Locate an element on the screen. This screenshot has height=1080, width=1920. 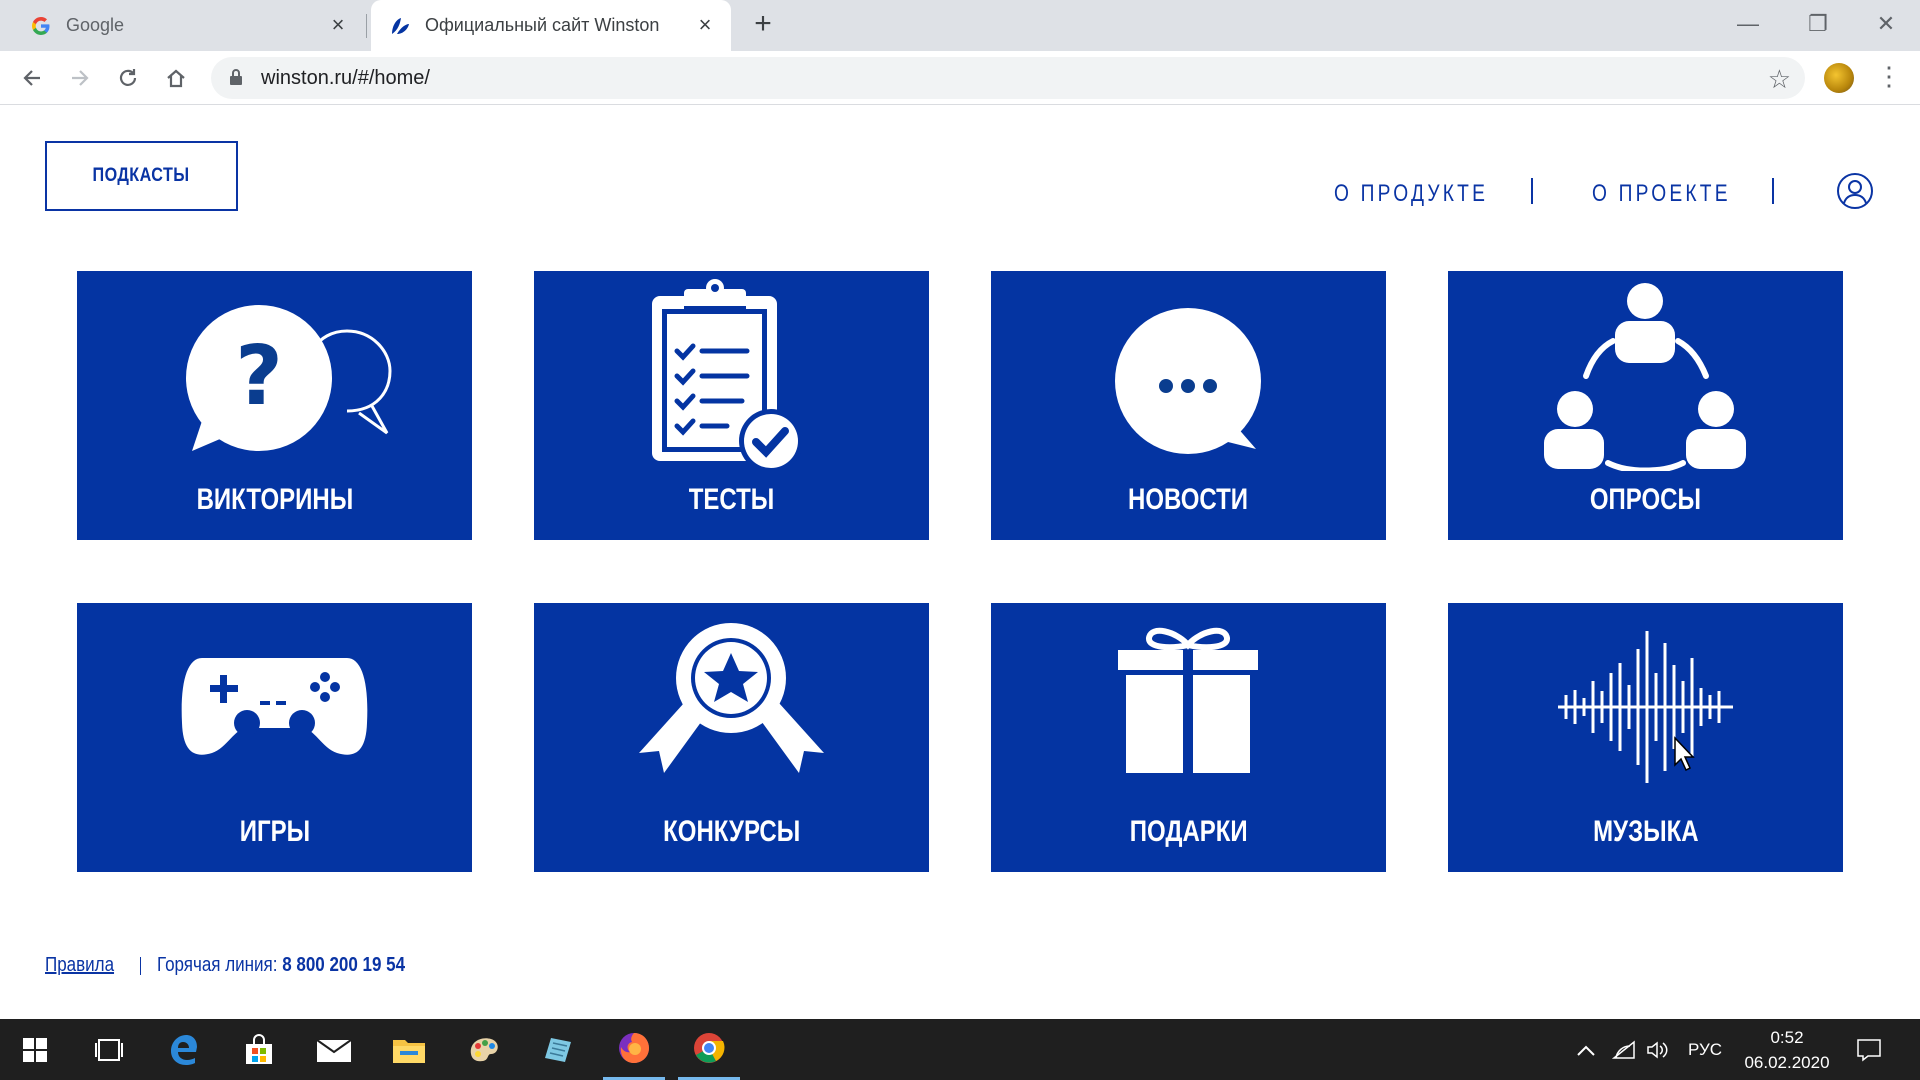
windows-start-icon is located at coordinates (35, 1049).